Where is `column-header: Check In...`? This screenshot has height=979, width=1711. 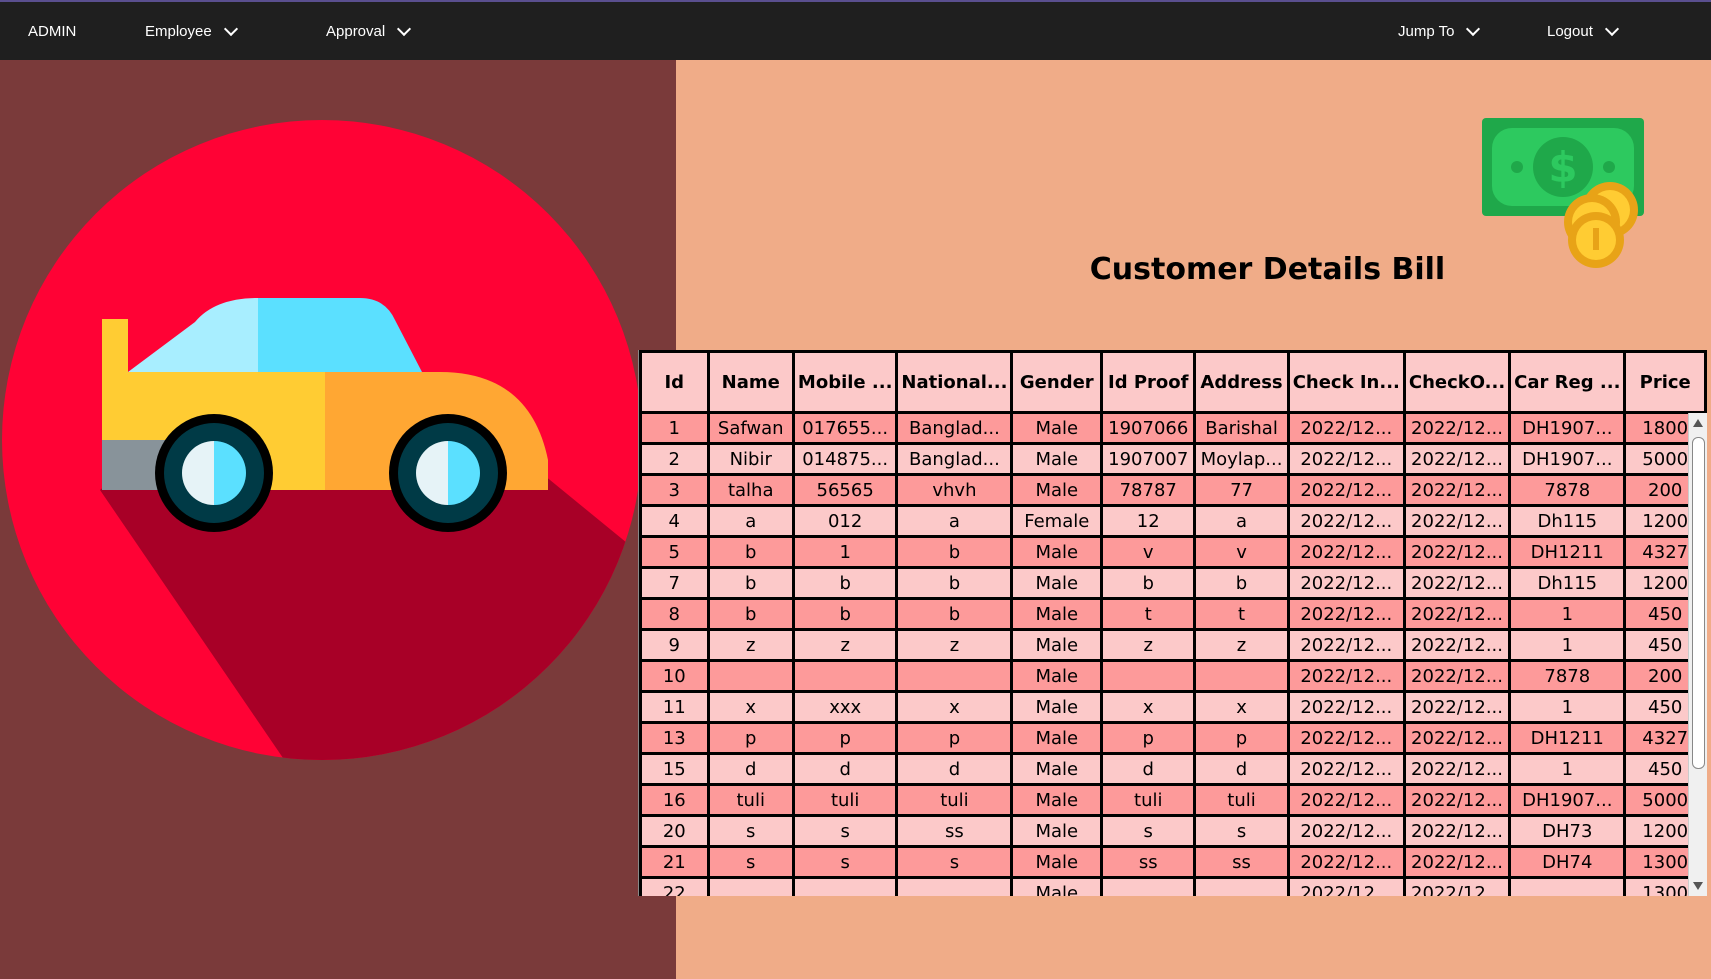
column-header: Check In... is located at coordinates (1346, 382).